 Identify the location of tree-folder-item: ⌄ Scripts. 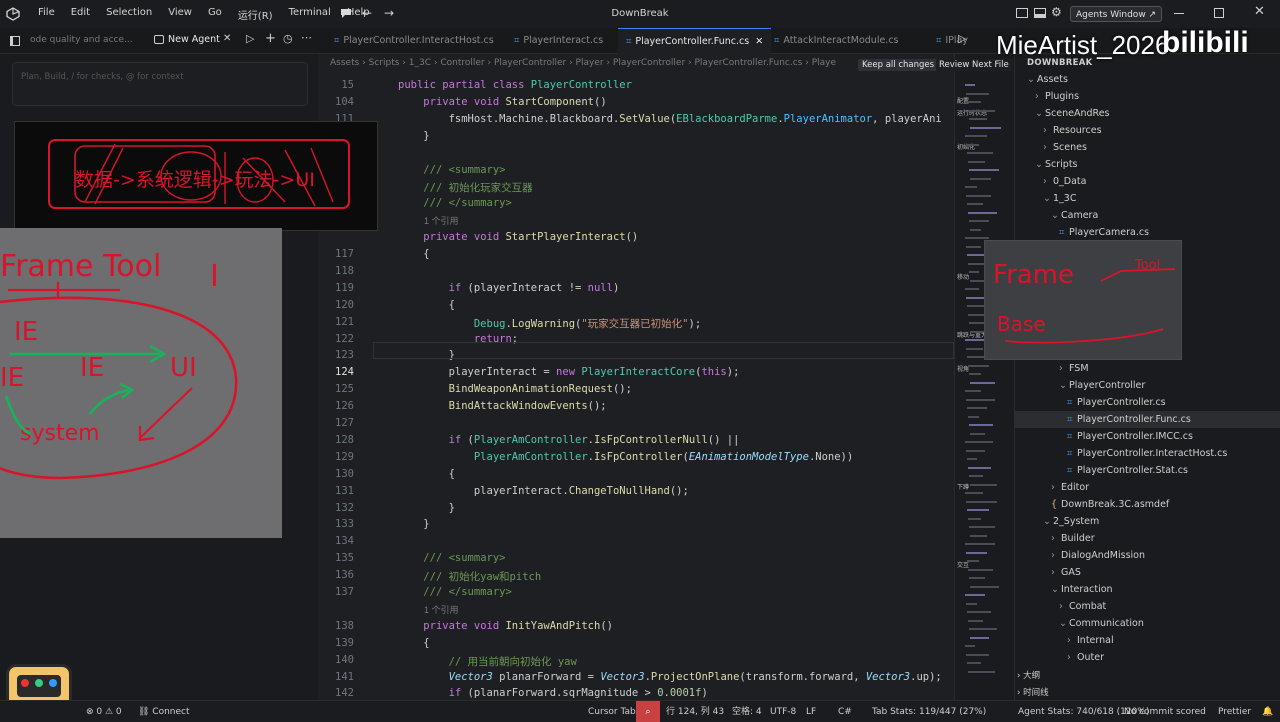
(1056, 164).